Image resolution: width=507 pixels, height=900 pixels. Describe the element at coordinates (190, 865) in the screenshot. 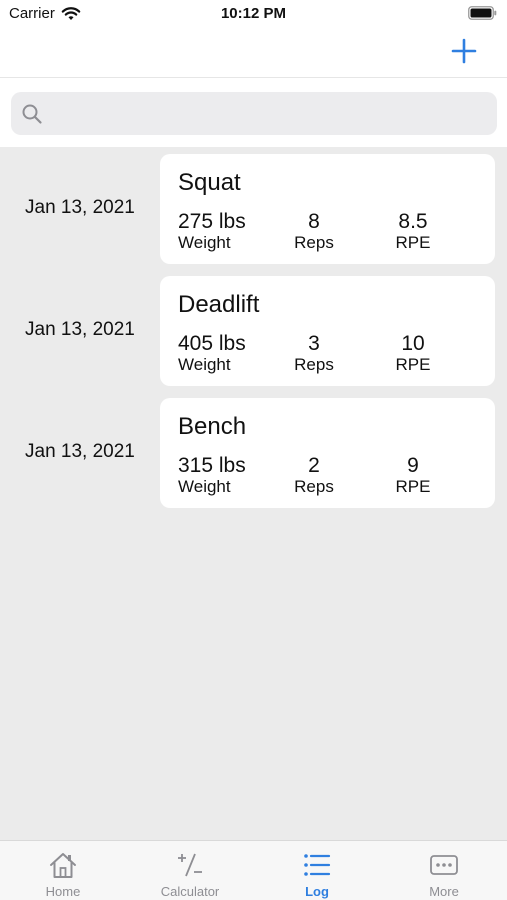

I see `plus-minus-icon` at that location.